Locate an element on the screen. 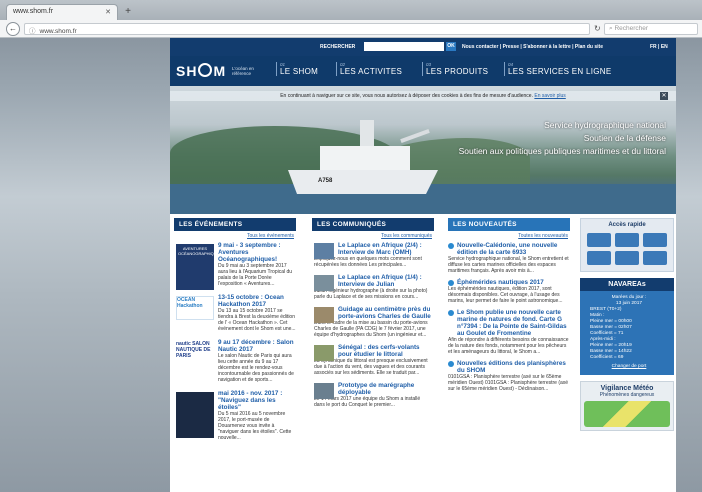 Image resolution: width=702 pixels, height=492 pixels. all-communiques-link: Tous les communiqués is located at coordinates (373, 236).